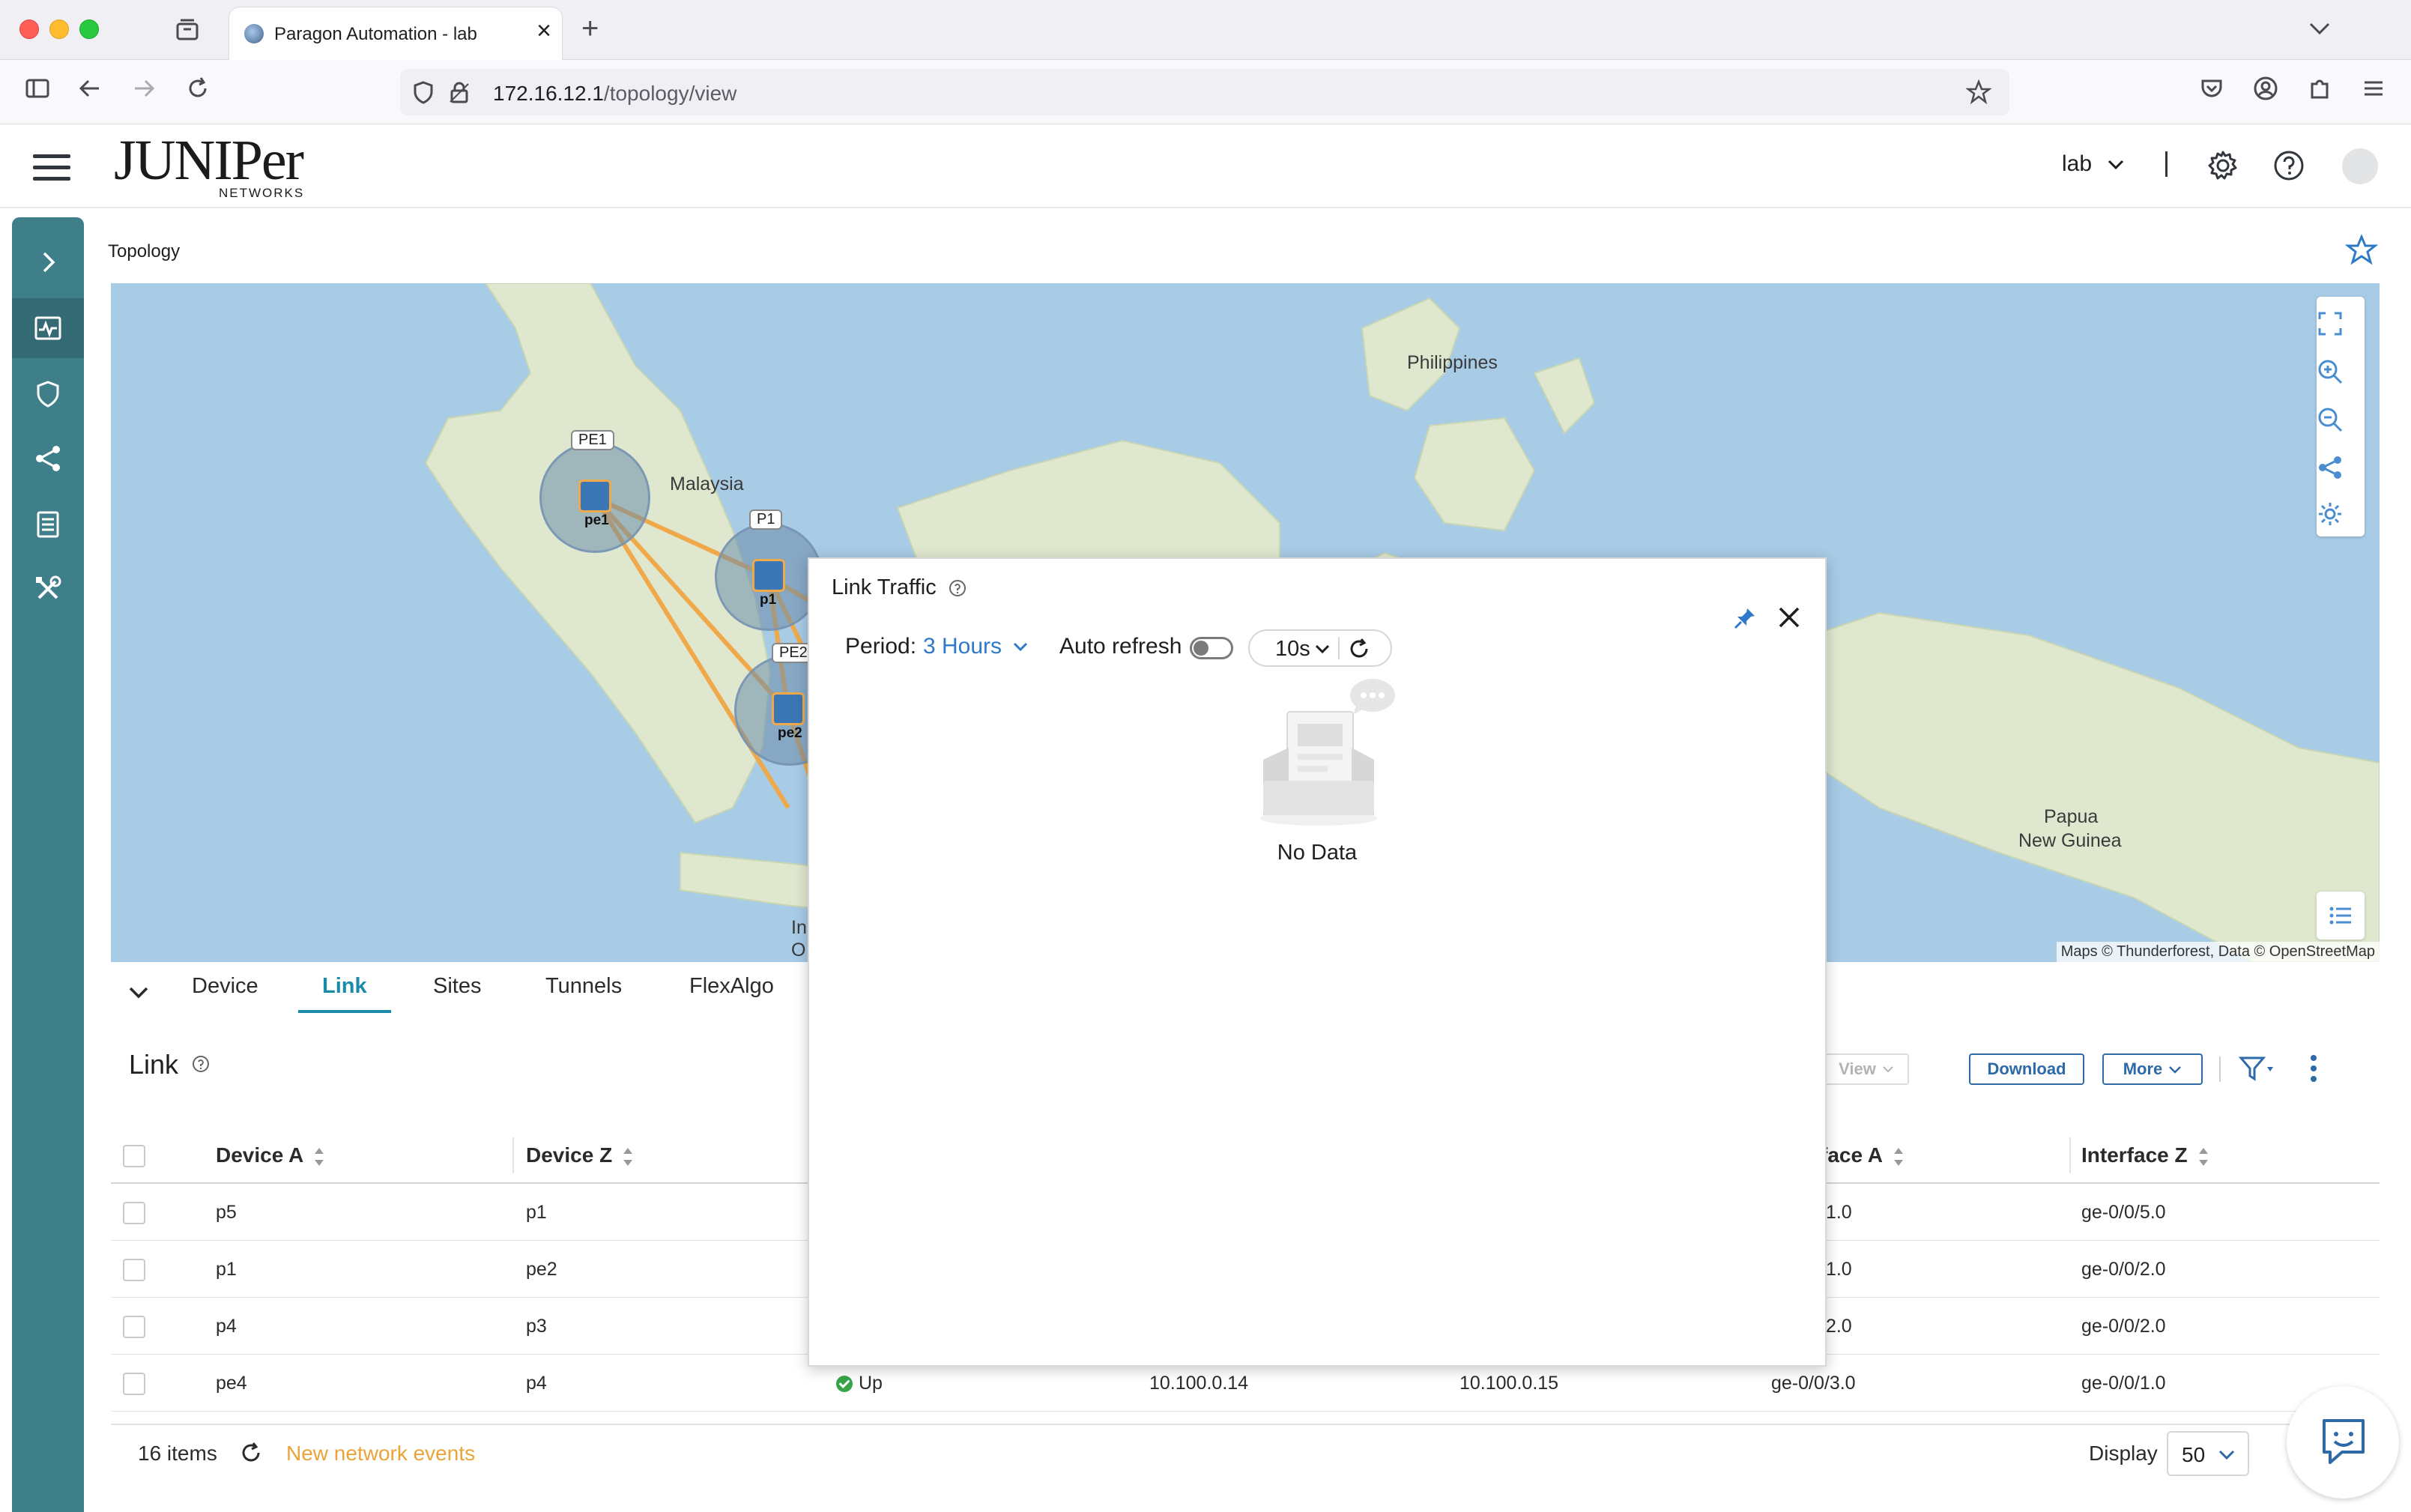  I want to click on col-device-a: Device A, so click(270, 1155).